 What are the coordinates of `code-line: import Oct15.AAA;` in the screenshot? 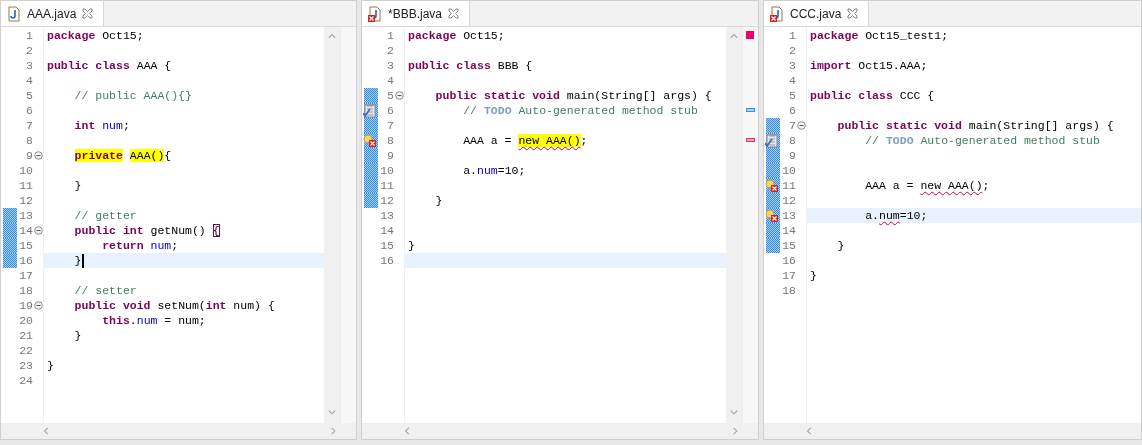 It's located at (869, 65).